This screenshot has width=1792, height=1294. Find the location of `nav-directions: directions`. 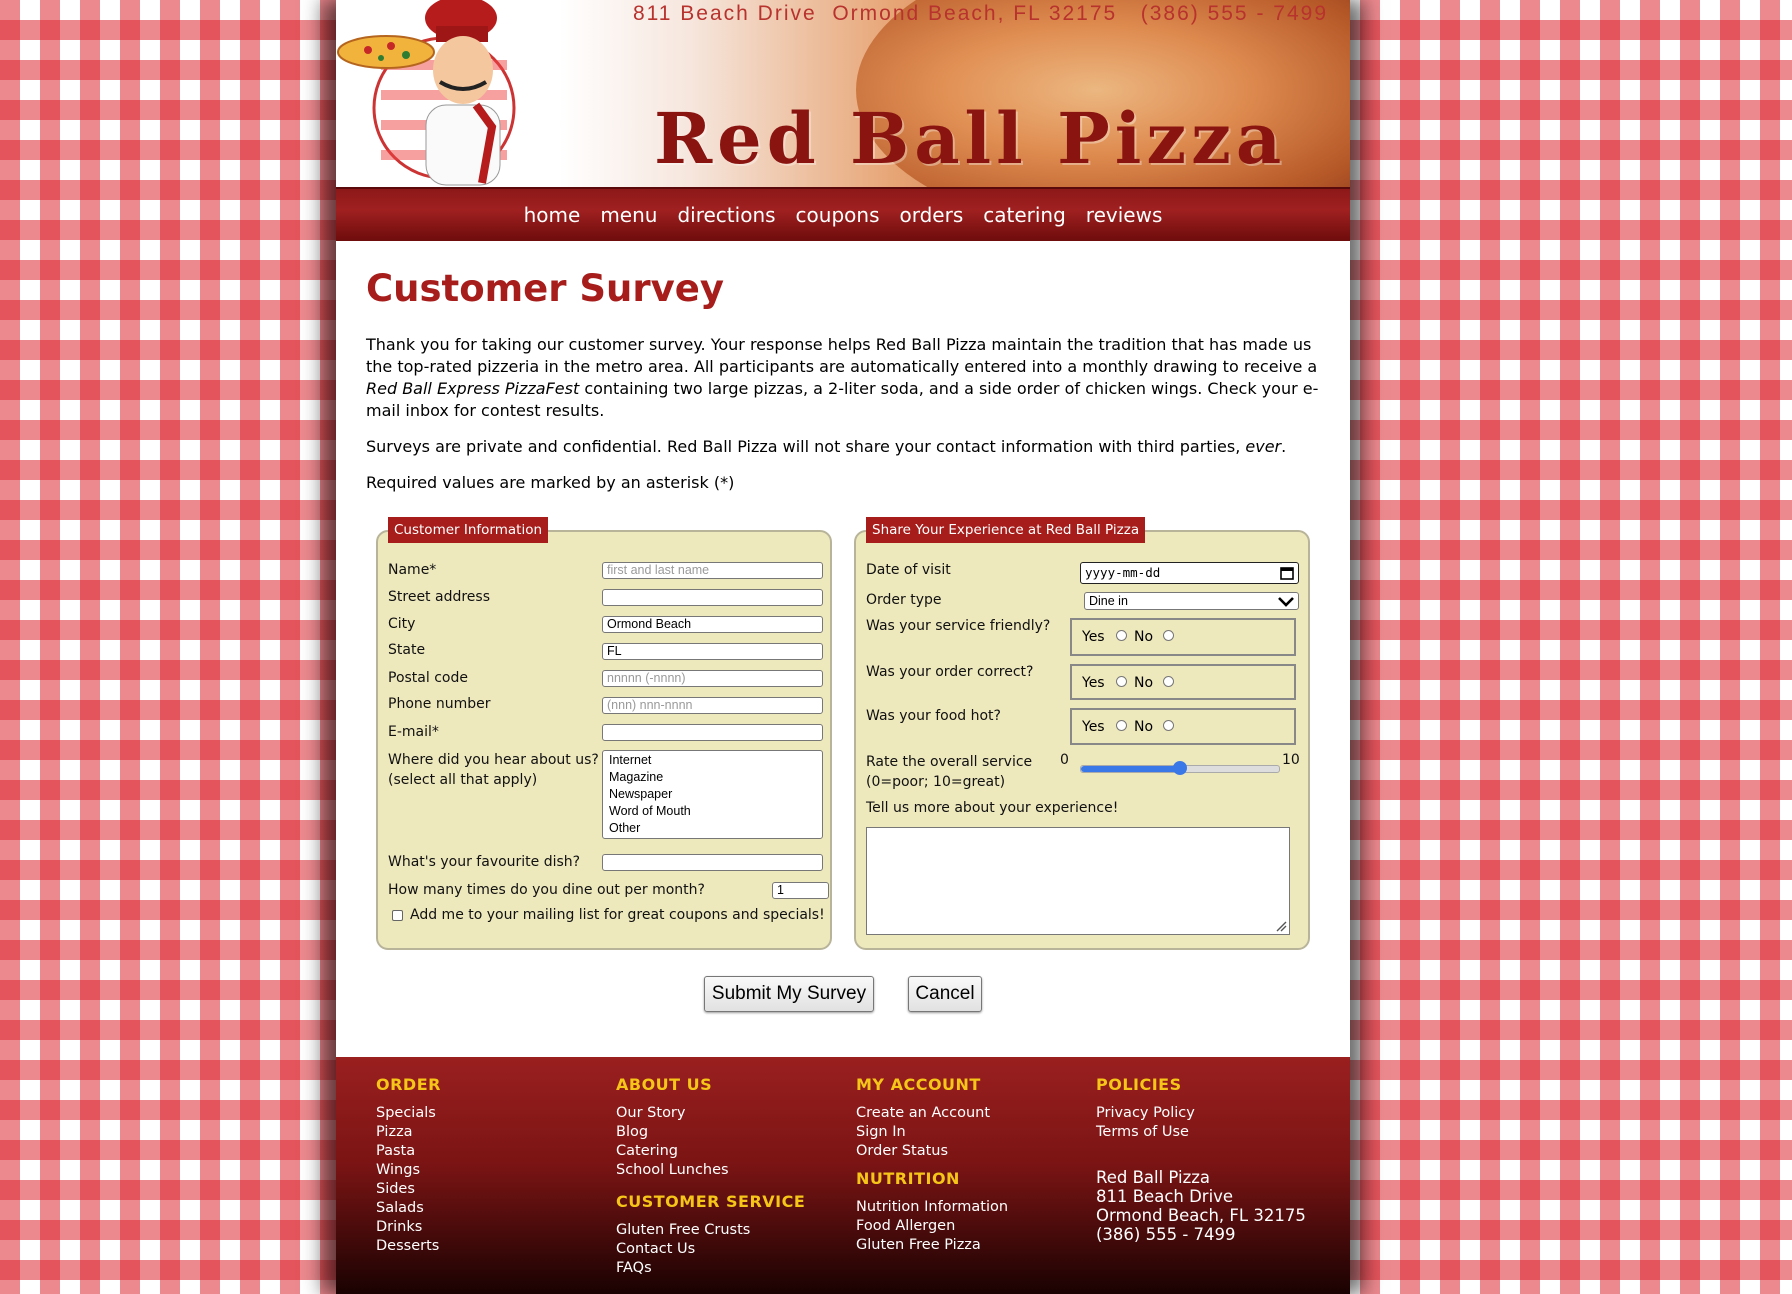

nav-directions: directions is located at coordinates (726, 215).